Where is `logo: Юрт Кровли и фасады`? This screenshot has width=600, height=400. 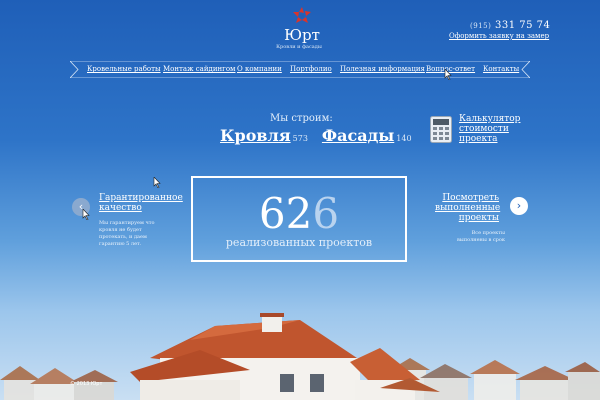 logo: Юрт Кровли и фасады is located at coordinates (300, 28).